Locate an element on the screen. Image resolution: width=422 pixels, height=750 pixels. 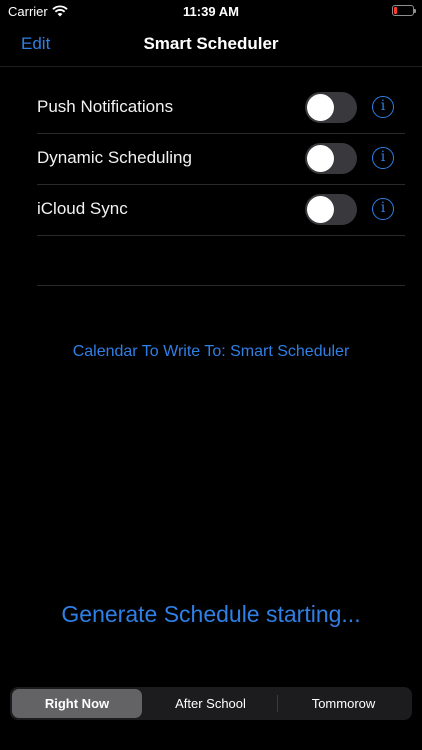
status-bar: Carrier 11:39 AM is located at coordinates (211, 12).